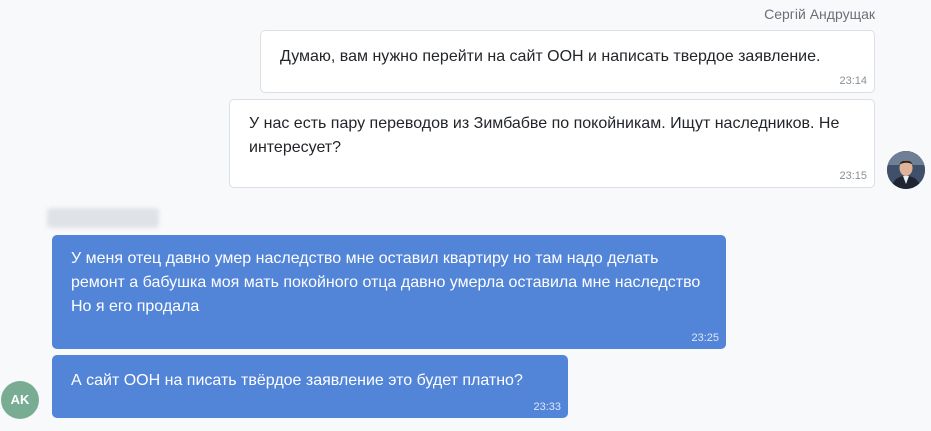 The image size is (931, 431). I want to click on blurred-sender-name, so click(103, 218).